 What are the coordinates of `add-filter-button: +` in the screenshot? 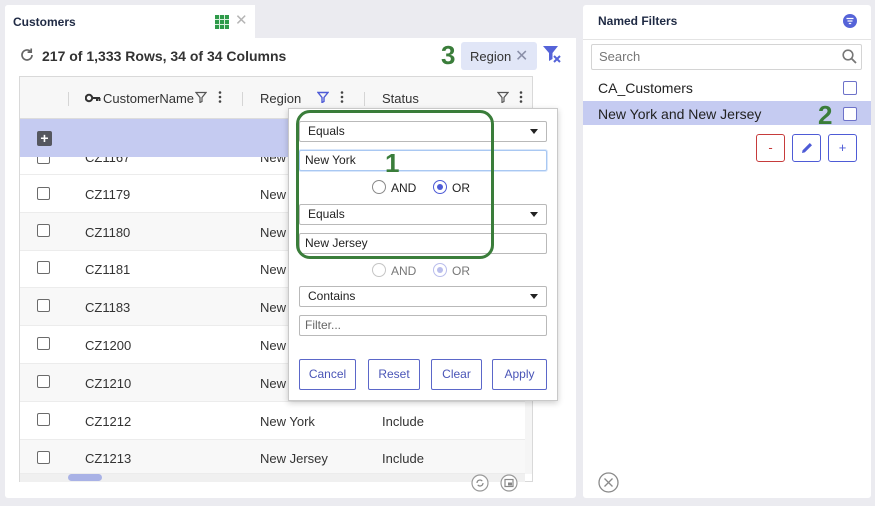 It's located at (842, 148).